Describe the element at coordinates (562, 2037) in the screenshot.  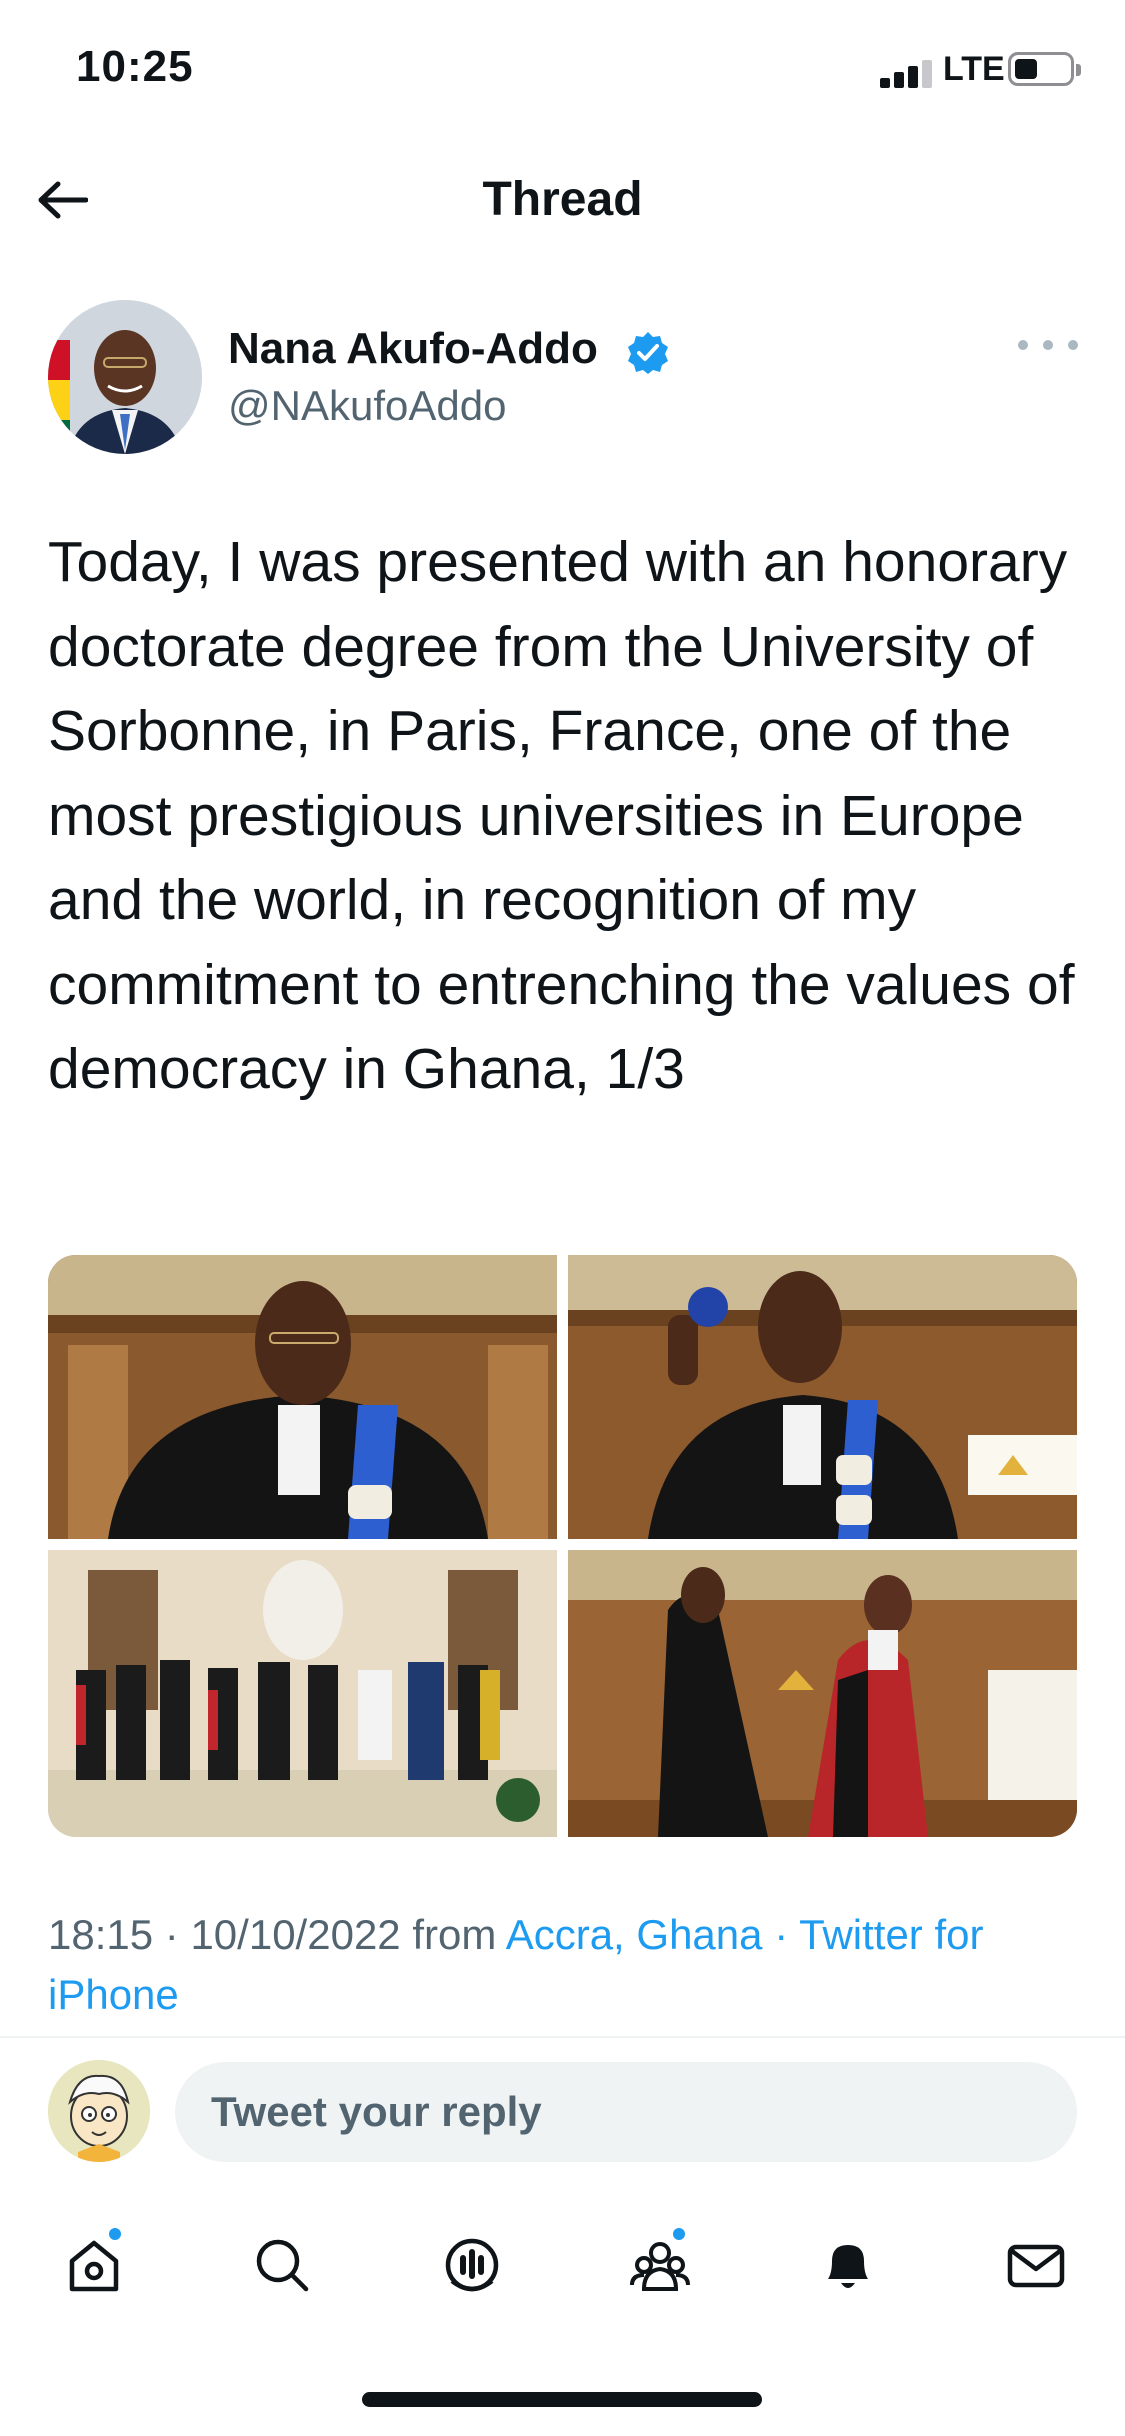
I see `divider` at that location.